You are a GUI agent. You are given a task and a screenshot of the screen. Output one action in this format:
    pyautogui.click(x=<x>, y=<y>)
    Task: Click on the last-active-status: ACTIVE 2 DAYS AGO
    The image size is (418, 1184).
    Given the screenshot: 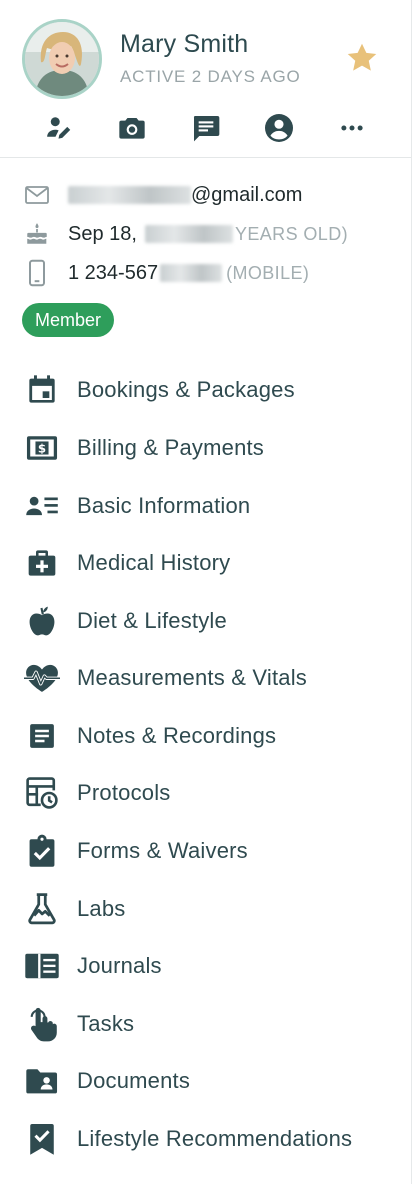 What is the action you would take?
    pyautogui.click(x=210, y=76)
    